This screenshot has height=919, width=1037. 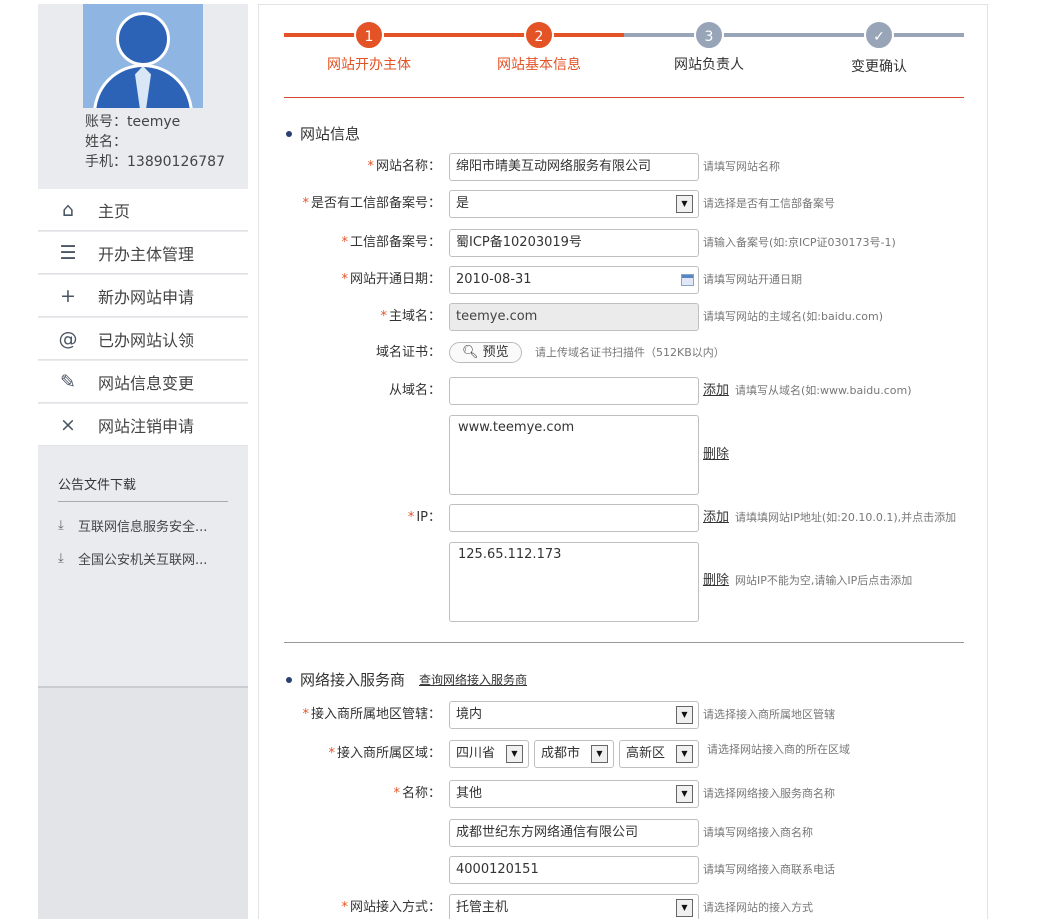 I want to click on record-no-label: * 工信部备案号：, so click(x=391, y=242).